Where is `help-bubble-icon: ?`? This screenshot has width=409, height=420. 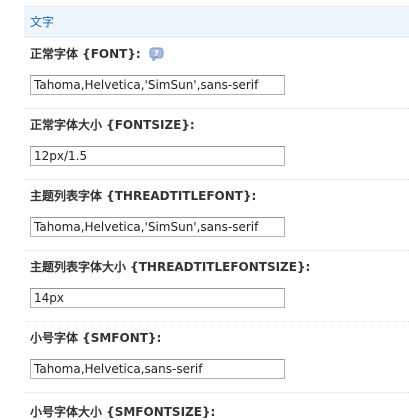 help-bubble-icon: ? is located at coordinates (157, 54).